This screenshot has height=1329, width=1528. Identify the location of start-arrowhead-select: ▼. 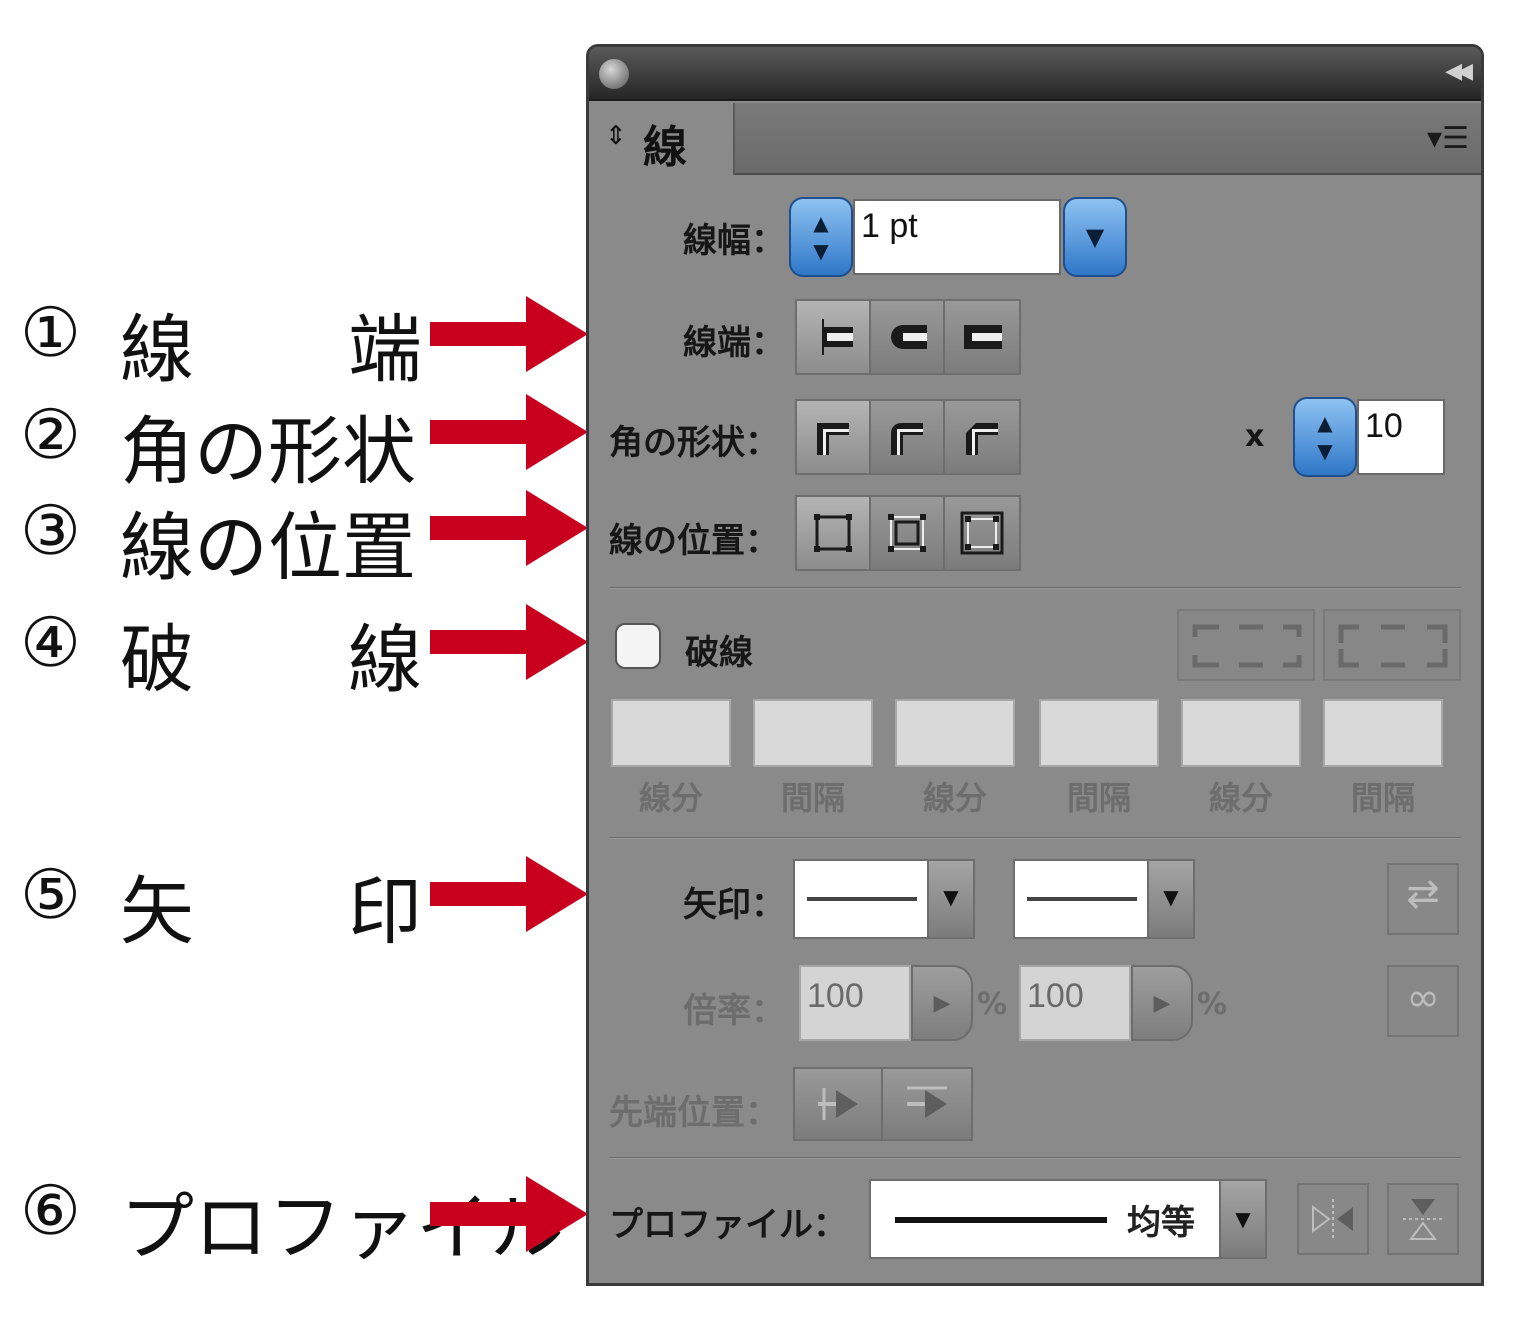
(884, 899).